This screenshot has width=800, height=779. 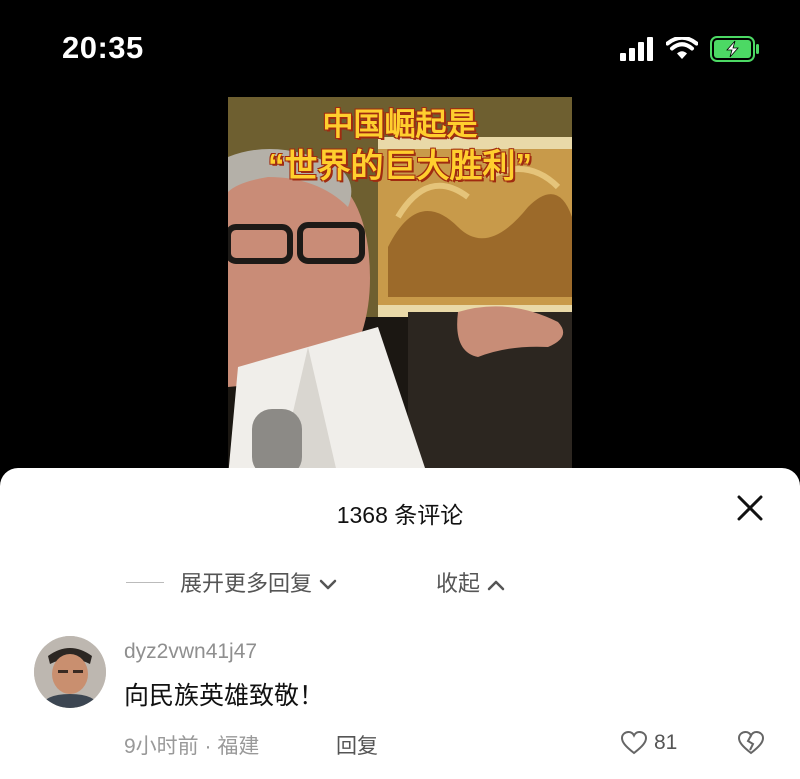 What do you see at coordinates (190, 652) in the screenshot?
I see `comment-username: dyz2vwn41j47` at bounding box center [190, 652].